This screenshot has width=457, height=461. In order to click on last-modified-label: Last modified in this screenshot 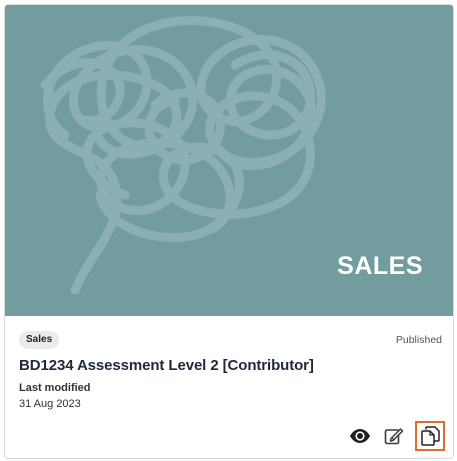, I will do `click(55, 388)`.